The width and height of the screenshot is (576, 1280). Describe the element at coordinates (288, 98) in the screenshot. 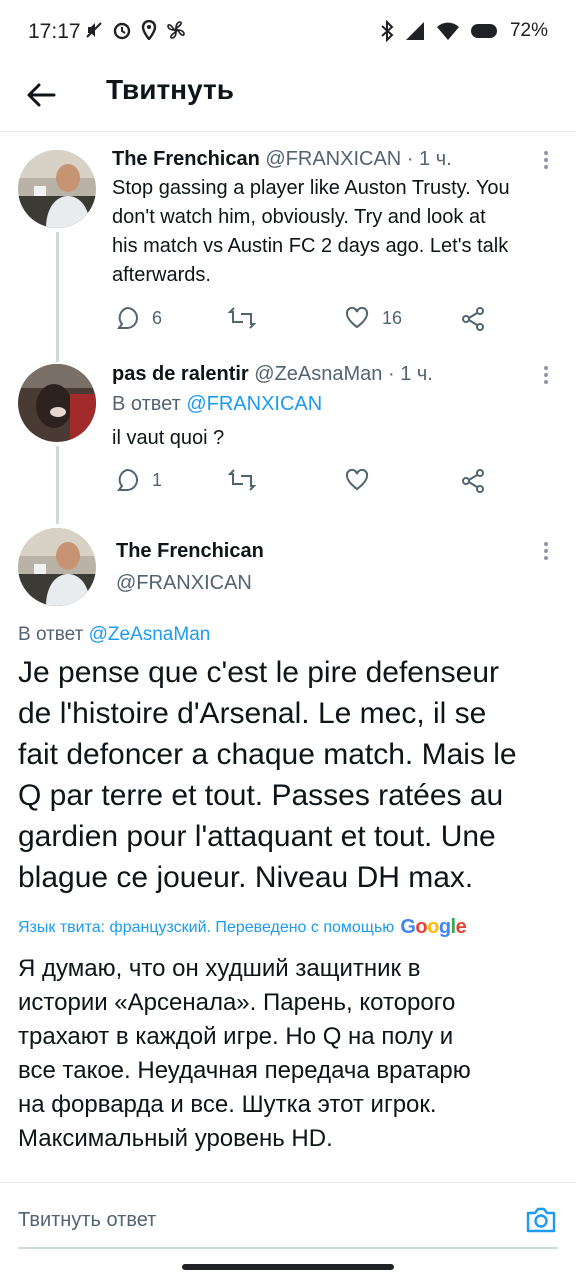

I see `app-header: Твитнуть` at that location.